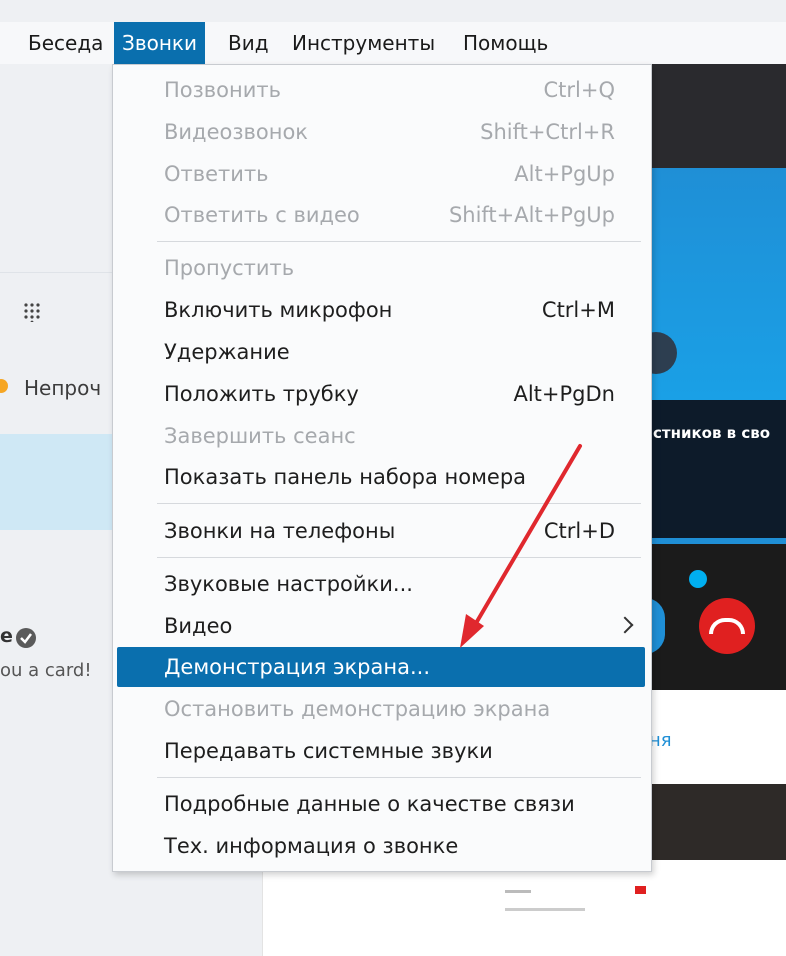 The image size is (786, 956). I want to click on menu-item-label: Завершить сеанс, so click(260, 436).